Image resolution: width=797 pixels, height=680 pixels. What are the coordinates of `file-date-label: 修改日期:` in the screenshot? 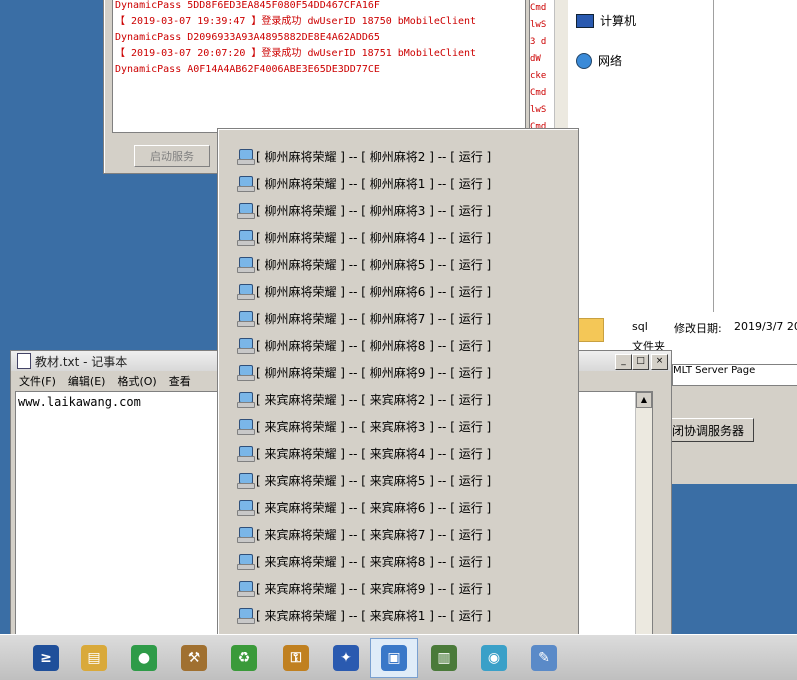 It's located at (698, 328).